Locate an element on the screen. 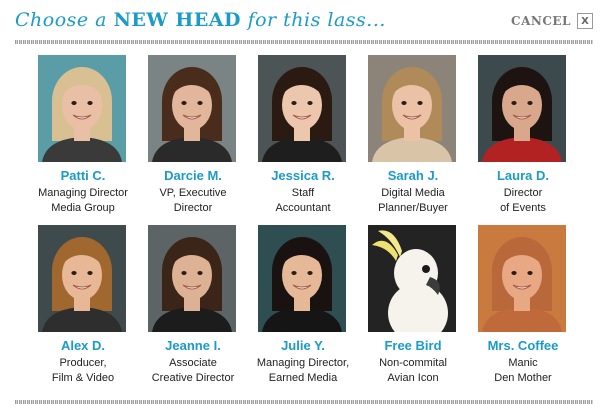 Image resolution: width=605 pixels, height=420 pixels. person-role-line-2: Avian Icon is located at coordinates (413, 378).